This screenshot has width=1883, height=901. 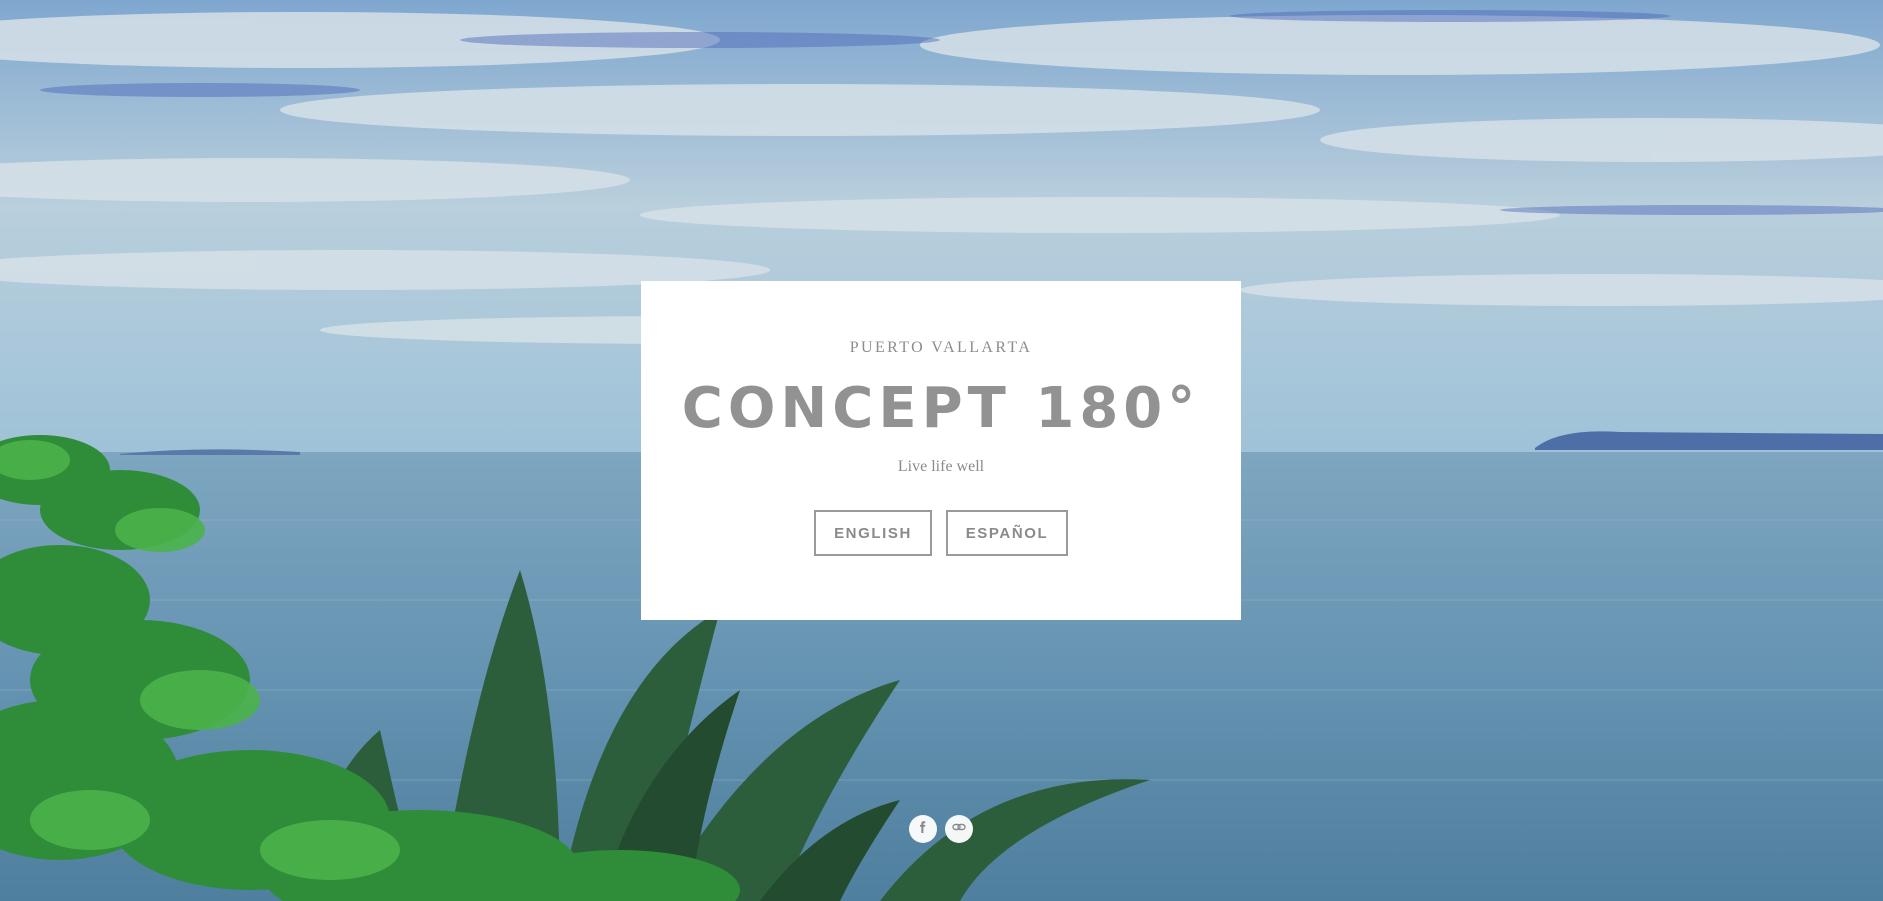 I want to click on social-links, so click(x=941, y=829).